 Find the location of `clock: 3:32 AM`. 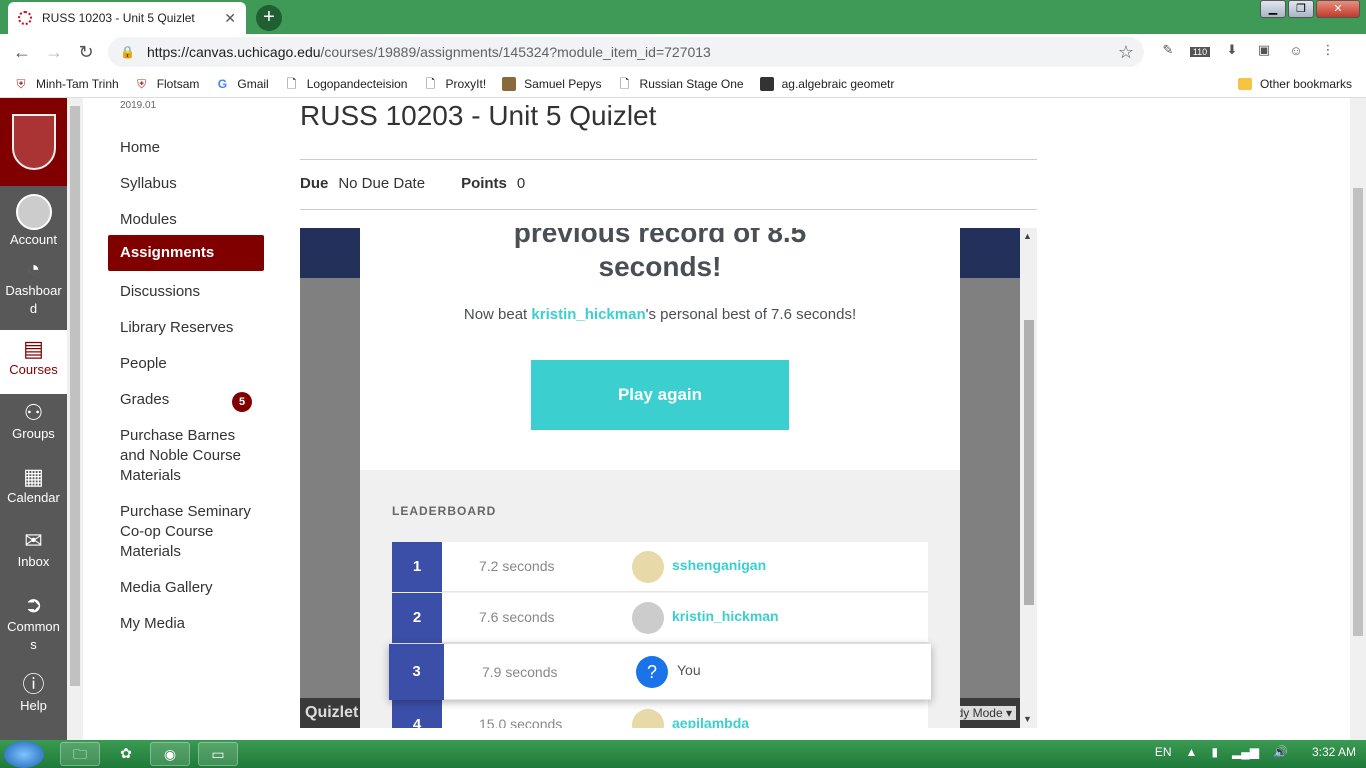

clock: 3:32 AM is located at coordinates (1334, 752).